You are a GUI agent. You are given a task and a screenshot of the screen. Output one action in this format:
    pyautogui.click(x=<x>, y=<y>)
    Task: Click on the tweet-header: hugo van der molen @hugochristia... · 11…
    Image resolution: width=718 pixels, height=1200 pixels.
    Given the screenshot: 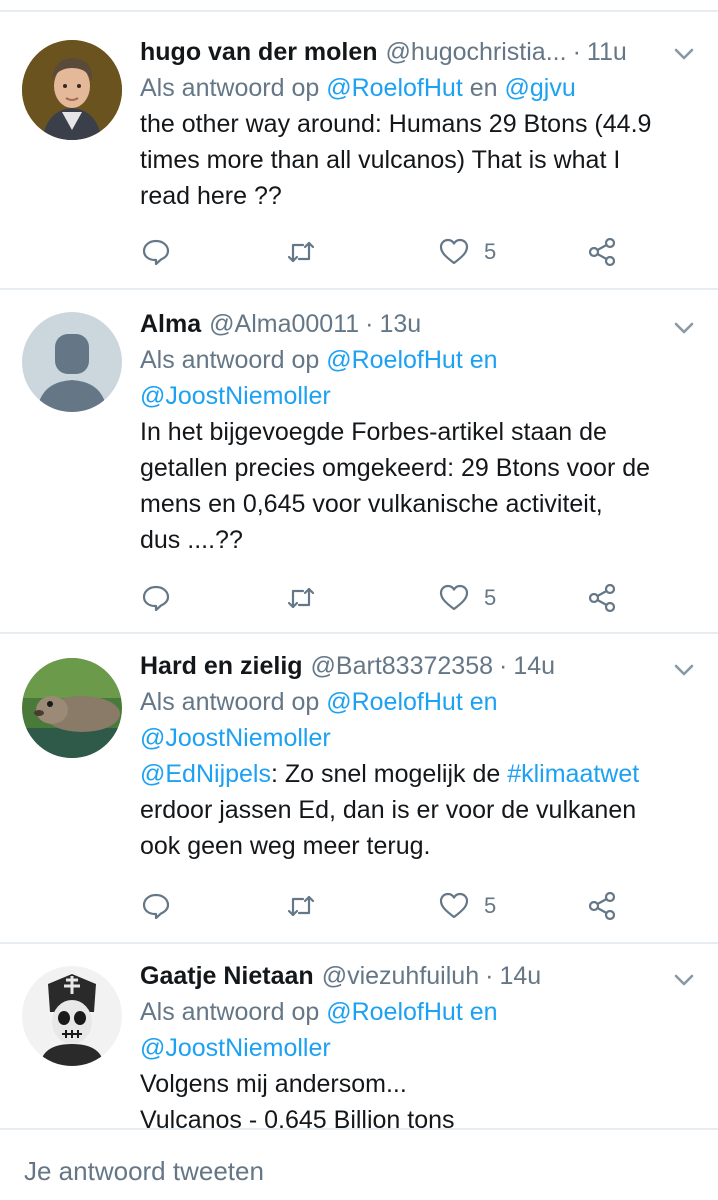 What is the action you would take?
    pyautogui.click(x=418, y=52)
    